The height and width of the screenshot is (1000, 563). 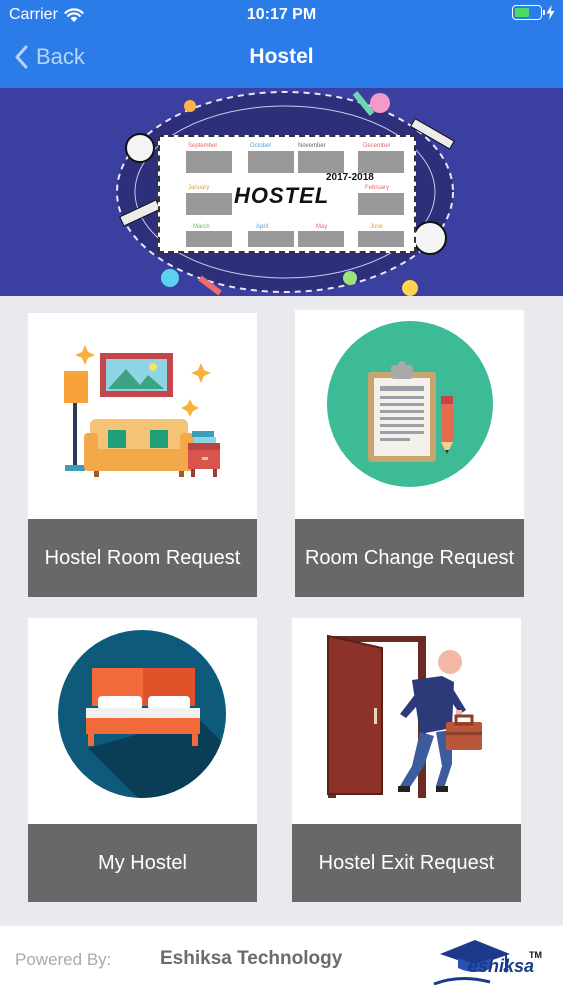 What do you see at coordinates (528, 12) in the screenshot?
I see `battery-icon` at bounding box center [528, 12].